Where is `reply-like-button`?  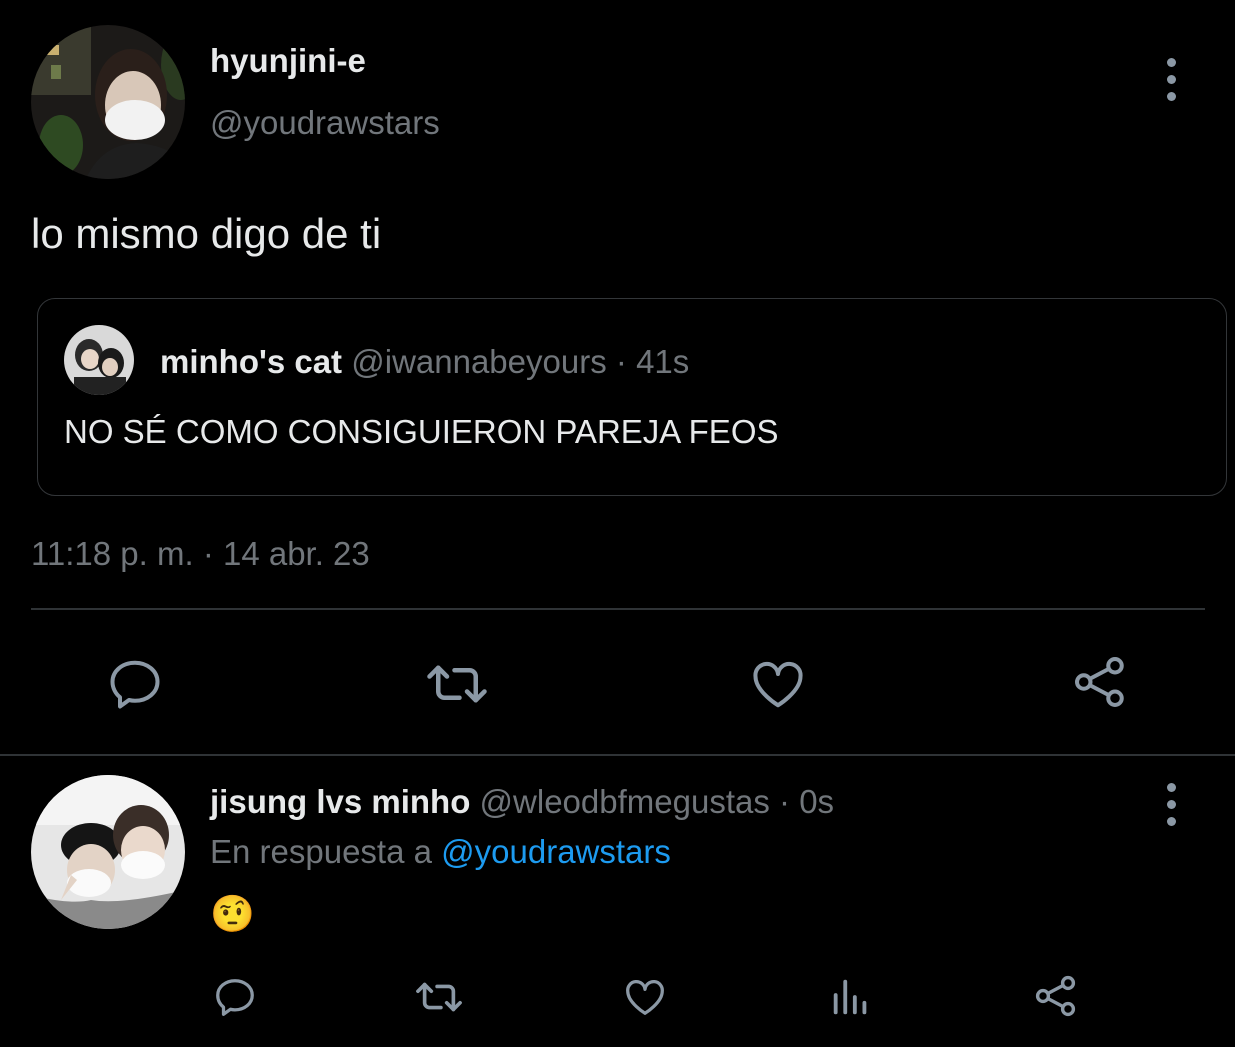
reply-like-button is located at coordinates (645, 997).